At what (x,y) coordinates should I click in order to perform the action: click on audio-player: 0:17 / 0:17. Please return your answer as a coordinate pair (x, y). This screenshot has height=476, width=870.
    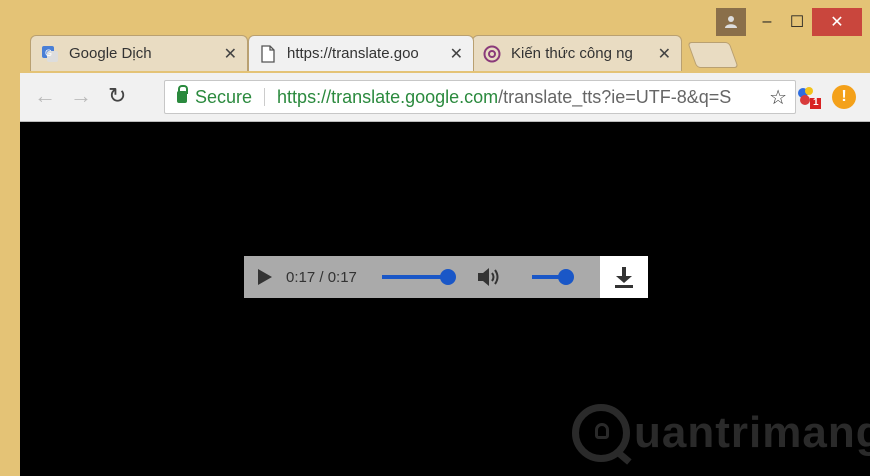
    Looking at the image, I should click on (446, 277).